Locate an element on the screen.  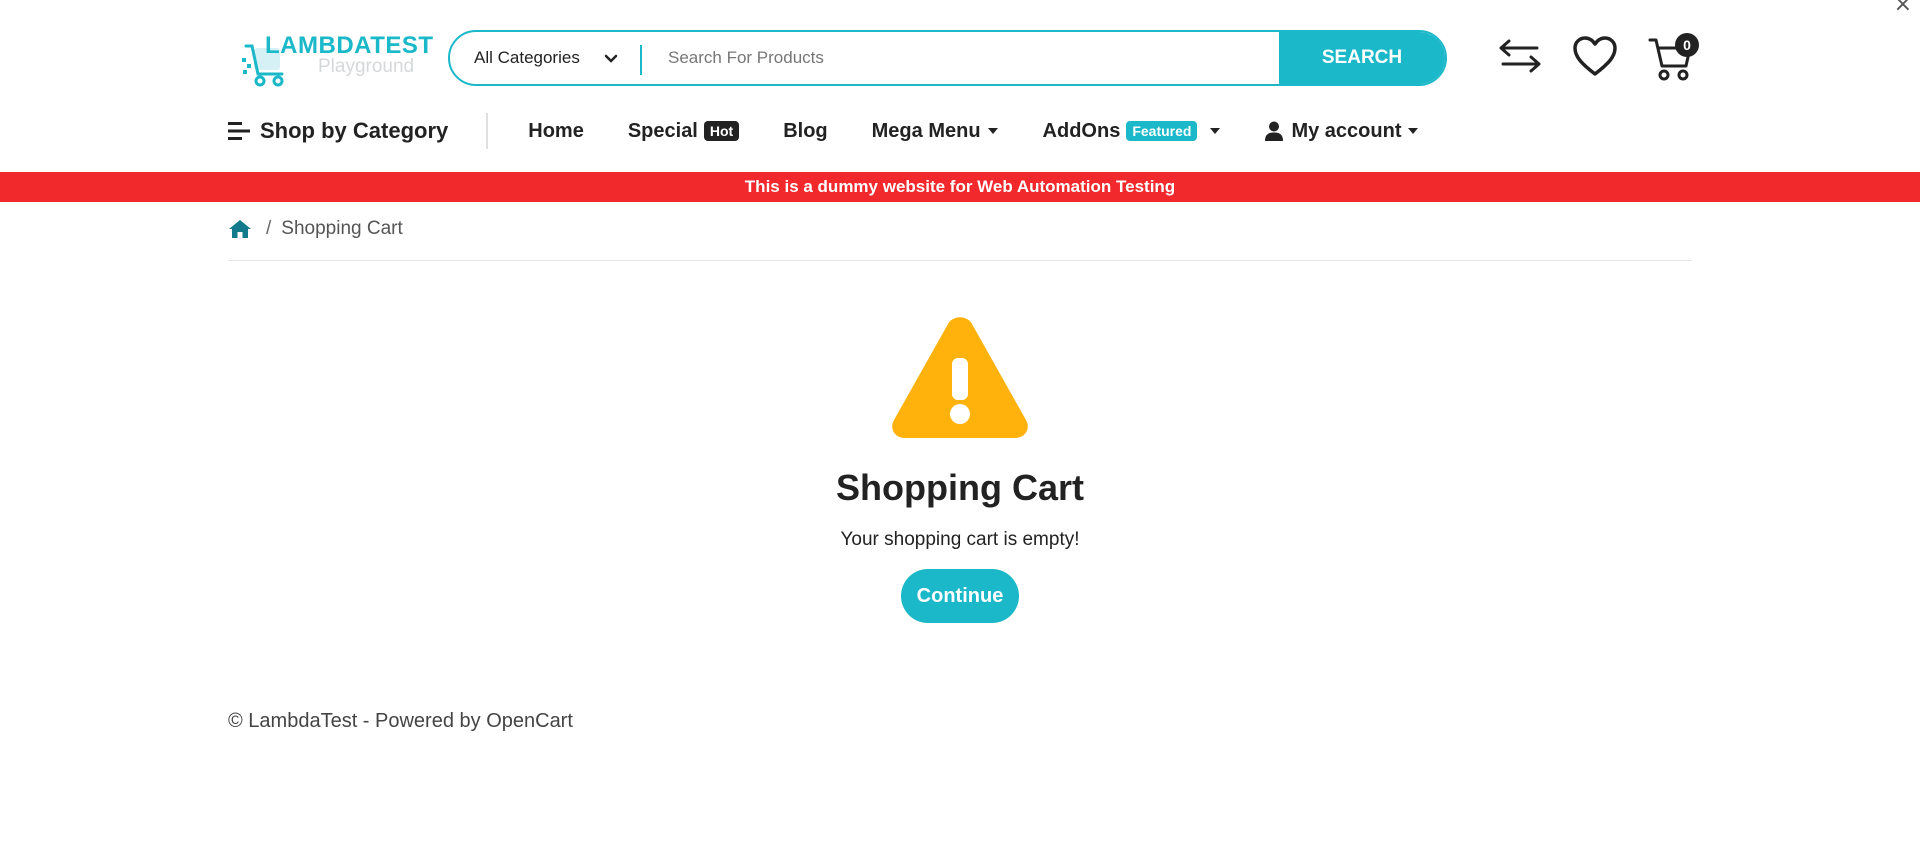
logo: LAMBDATEST Playground is located at coordinates (336, 60).